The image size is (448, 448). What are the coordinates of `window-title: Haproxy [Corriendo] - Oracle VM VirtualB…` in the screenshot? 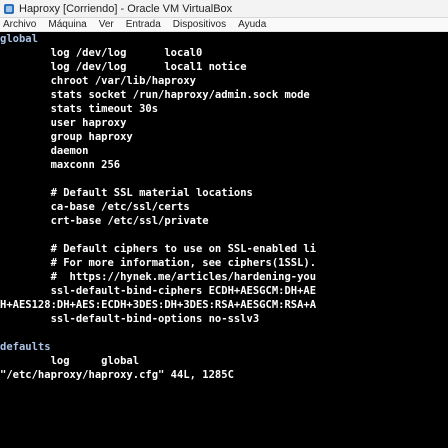 It's located at (126, 8).